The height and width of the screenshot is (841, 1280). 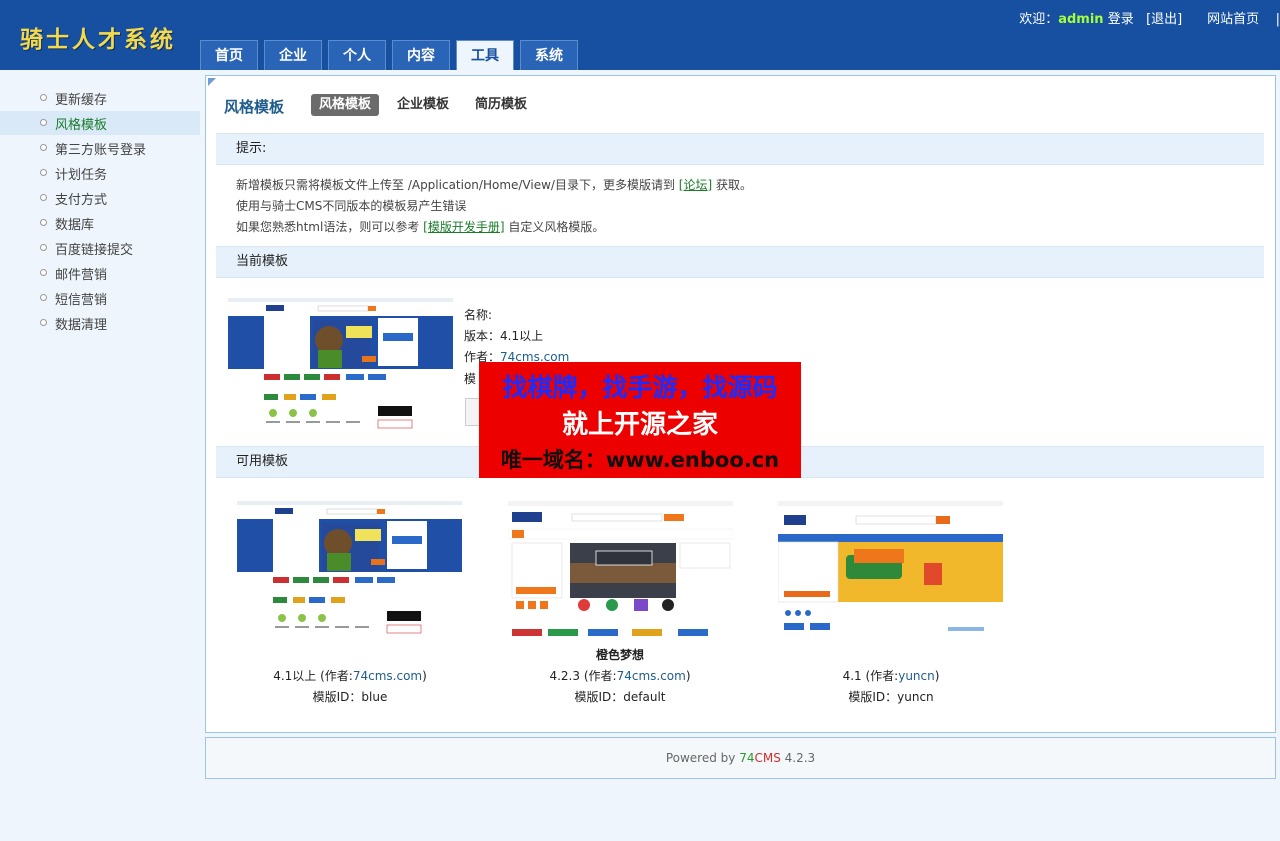 I want to click on sidebar-item-database: 数据库, so click(x=100, y=223).